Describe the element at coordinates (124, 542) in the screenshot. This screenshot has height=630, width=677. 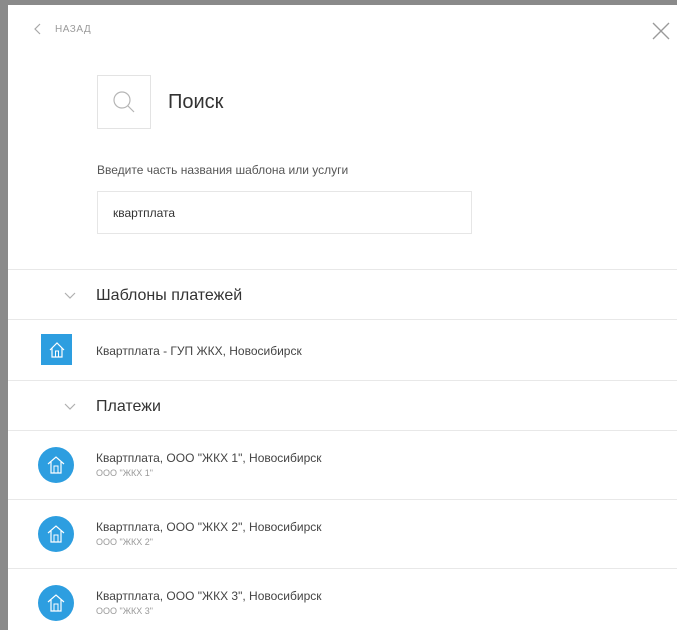
I see `payment-item-subtitle: ООО "ЖКХ 2"` at that location.